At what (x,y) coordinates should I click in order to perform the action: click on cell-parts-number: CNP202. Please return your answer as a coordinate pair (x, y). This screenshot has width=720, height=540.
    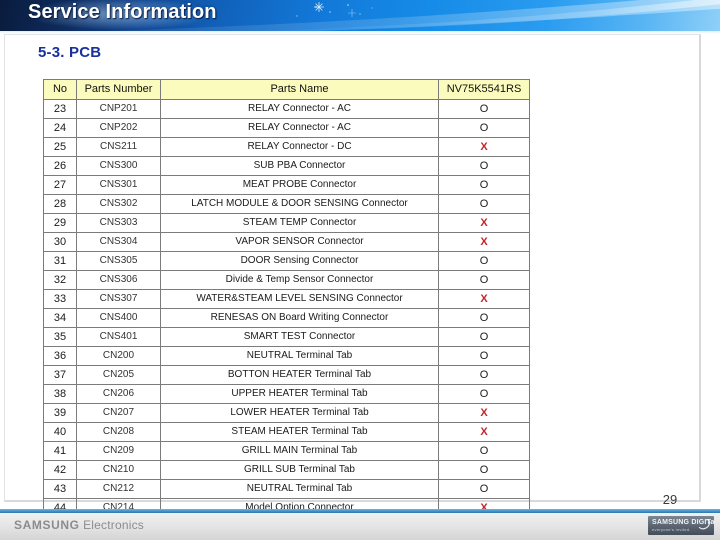
    Looking at the image, I should click on (118, 128).